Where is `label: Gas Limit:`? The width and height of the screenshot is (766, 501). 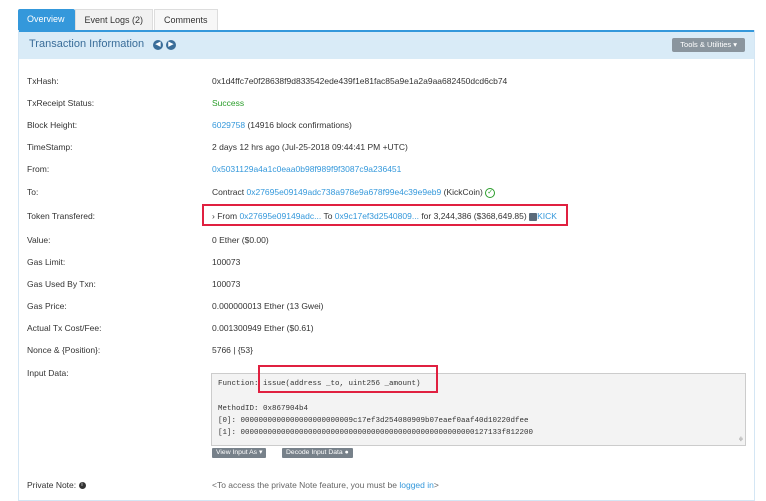
label: Gas Limit: is located at coordinates (46, 262).